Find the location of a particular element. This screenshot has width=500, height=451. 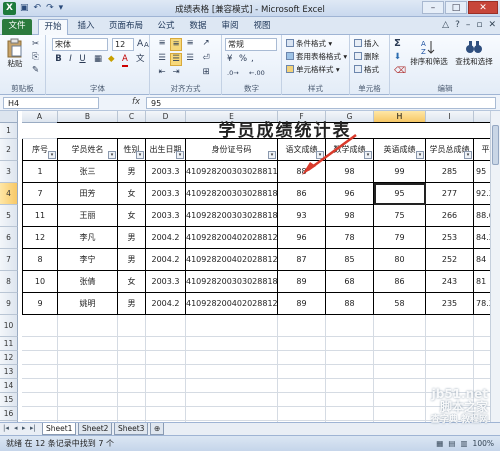

find-select-button: 查找和选择 is located at coordinates (474, 52).